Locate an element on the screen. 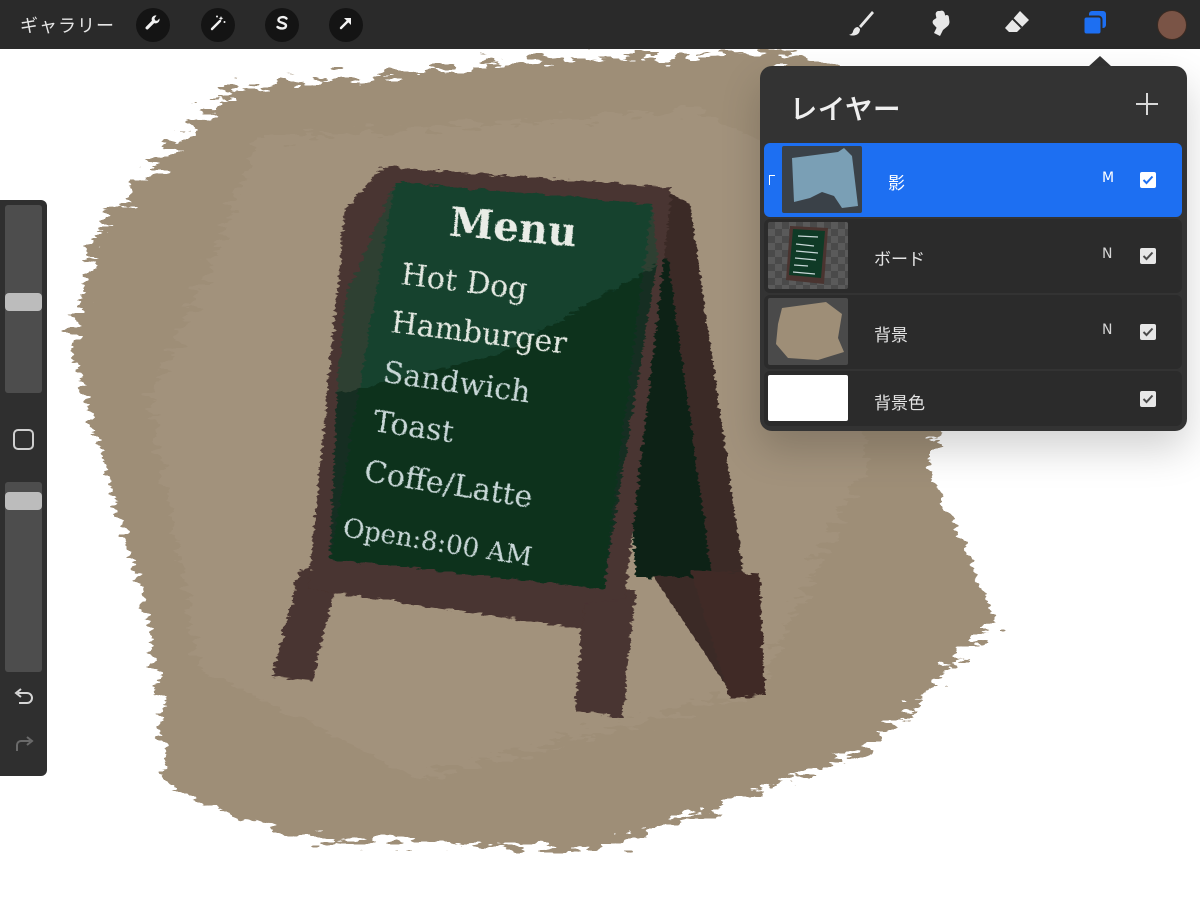 The image size is (1200, 900). layer-name-board: ボード is located at coordinates (899, 260).